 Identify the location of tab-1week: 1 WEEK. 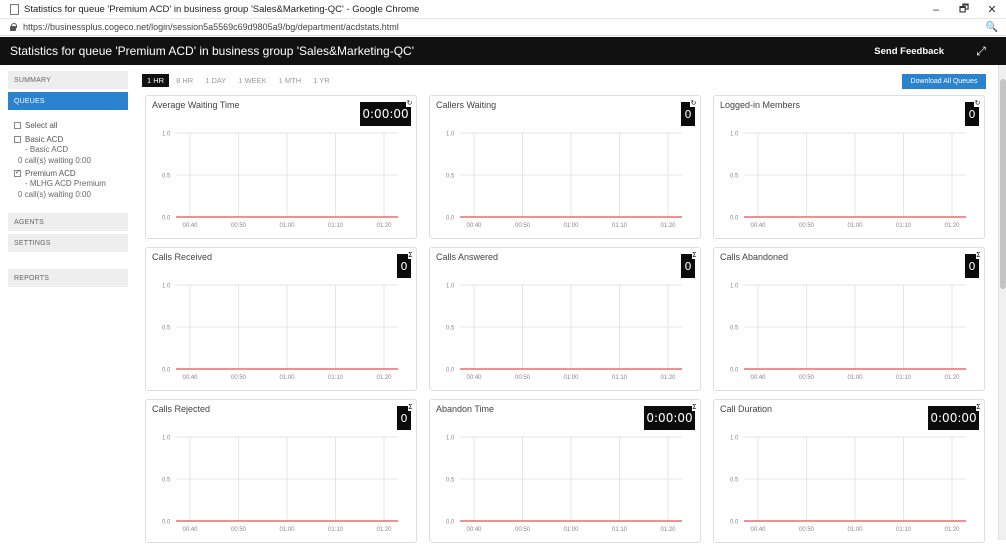
(252, 80).